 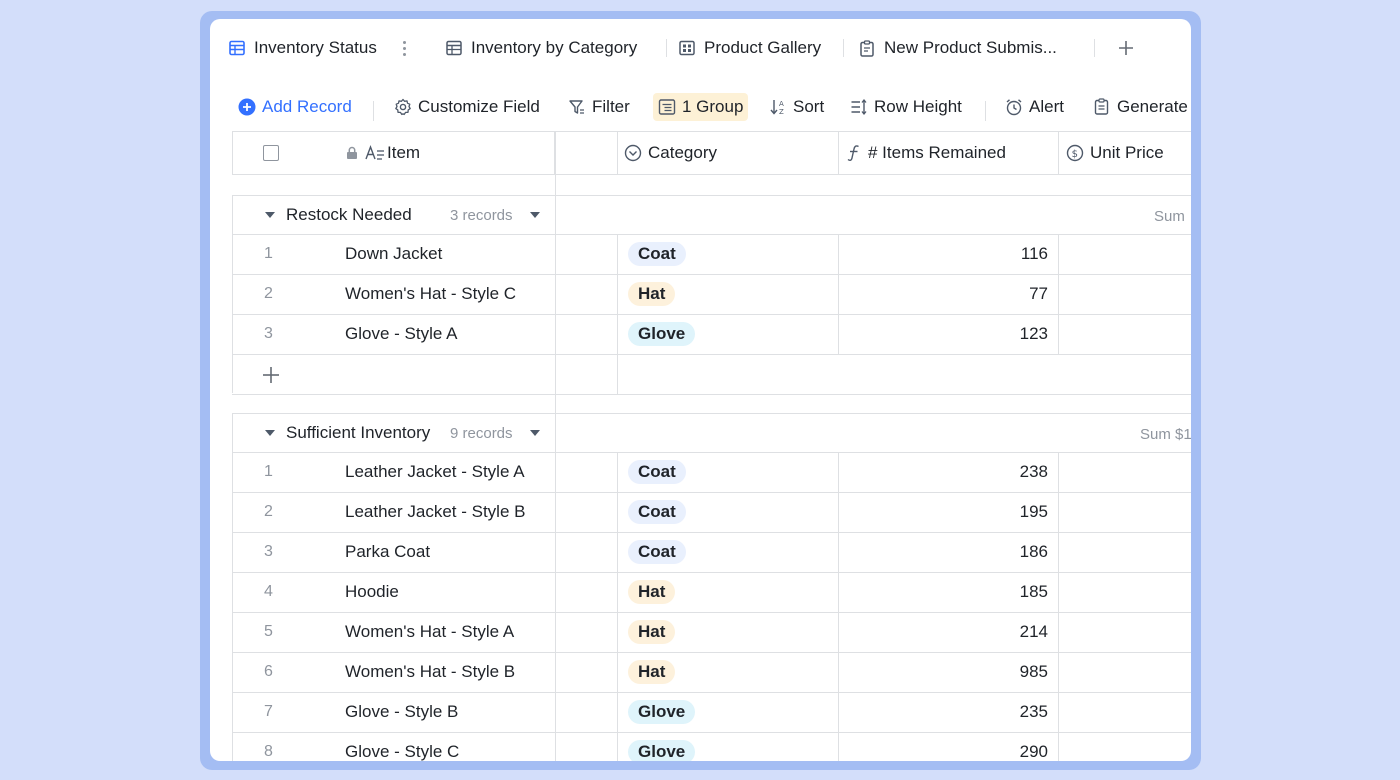 What do you see at coordinates (268, 711) in the screenshot?
I see `row-number: 7` at bounding box center [268, 711].